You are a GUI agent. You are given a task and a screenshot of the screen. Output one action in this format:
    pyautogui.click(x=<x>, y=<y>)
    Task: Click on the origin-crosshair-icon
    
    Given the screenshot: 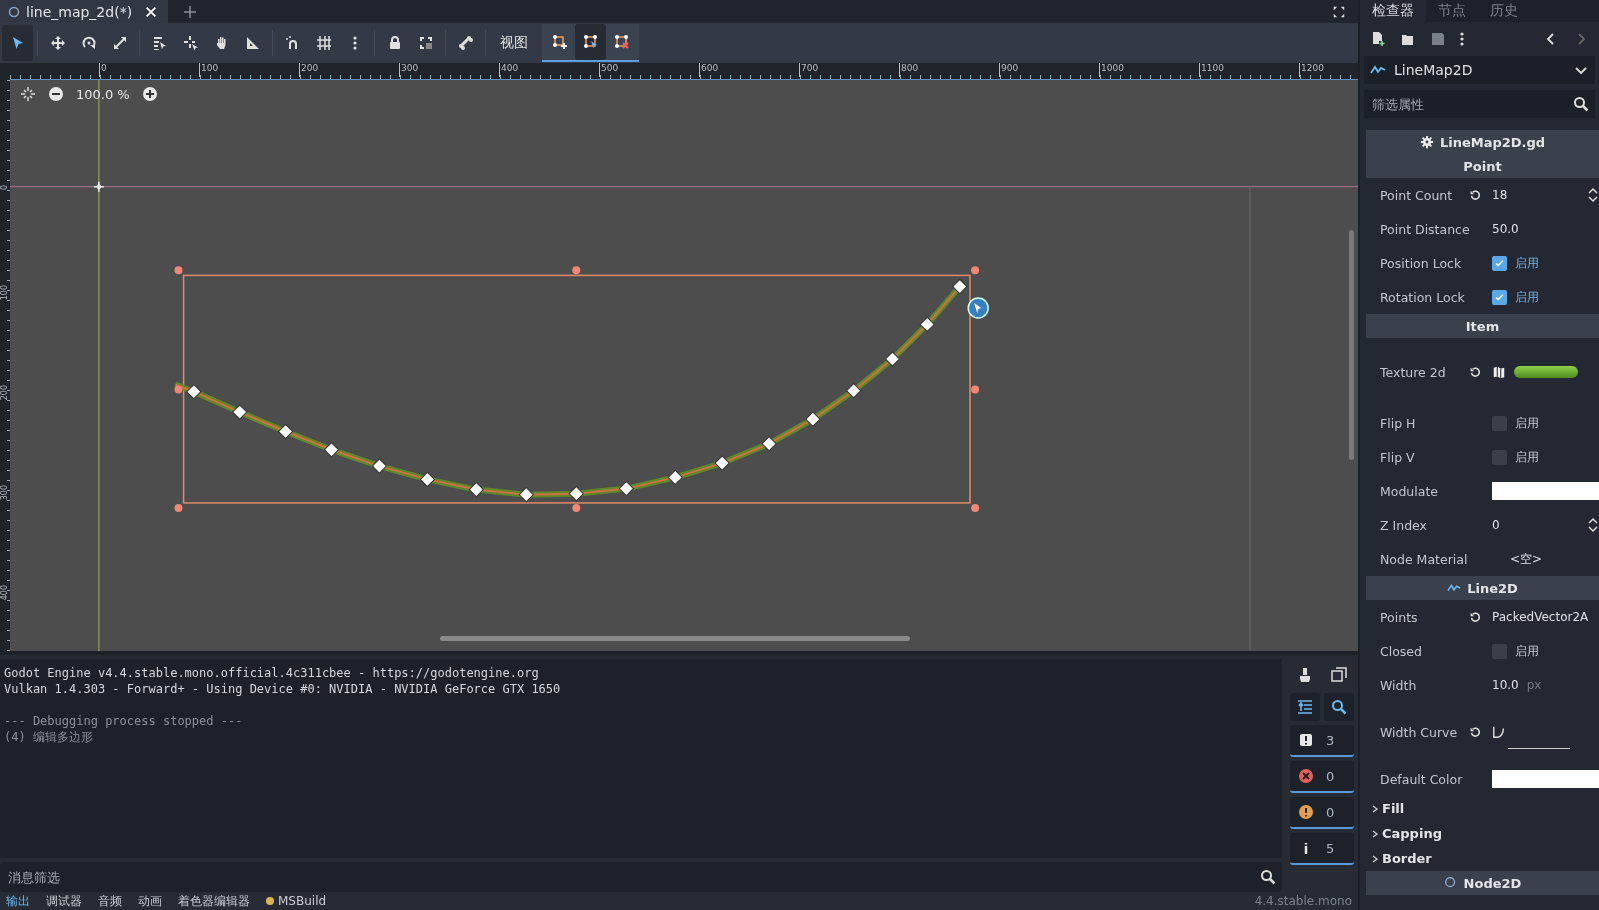 What is the action you would take?
    pyautogui.click(x=99, y=186)
    